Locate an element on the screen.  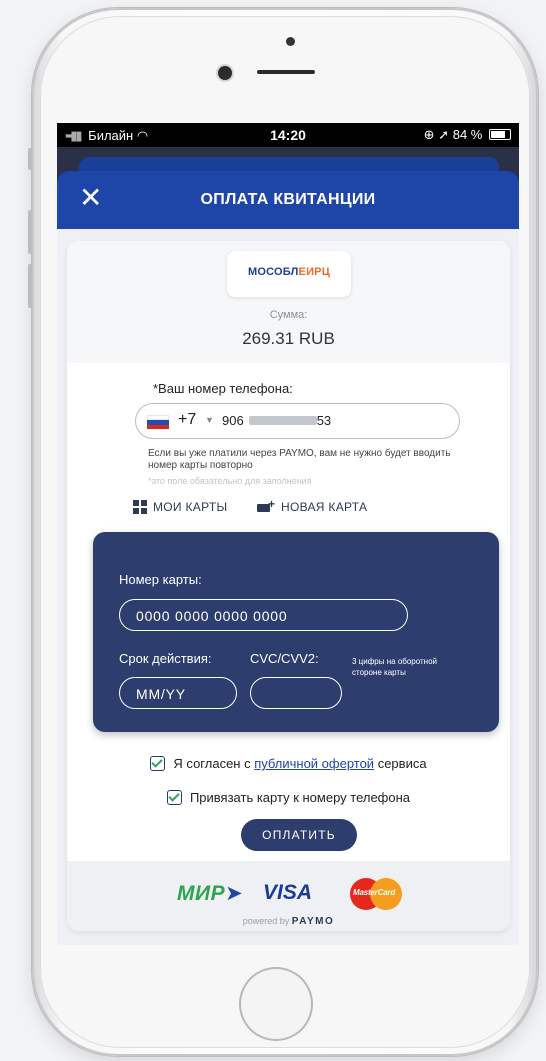
cvc-hint: 3 цифры на оборотной стороне карты is located at coordinates (395, 667).